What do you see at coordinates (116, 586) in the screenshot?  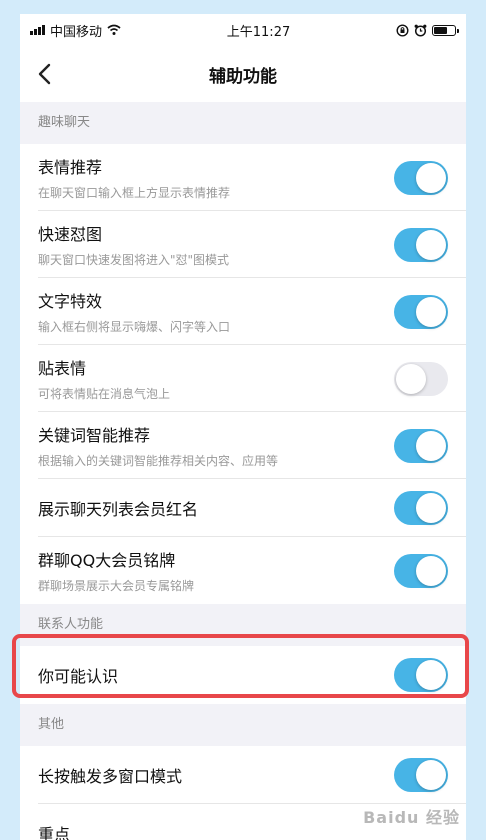 I see `row-subtitle: 群聊场景展示大会员专属铭牌` at bounding box center [116, 586].